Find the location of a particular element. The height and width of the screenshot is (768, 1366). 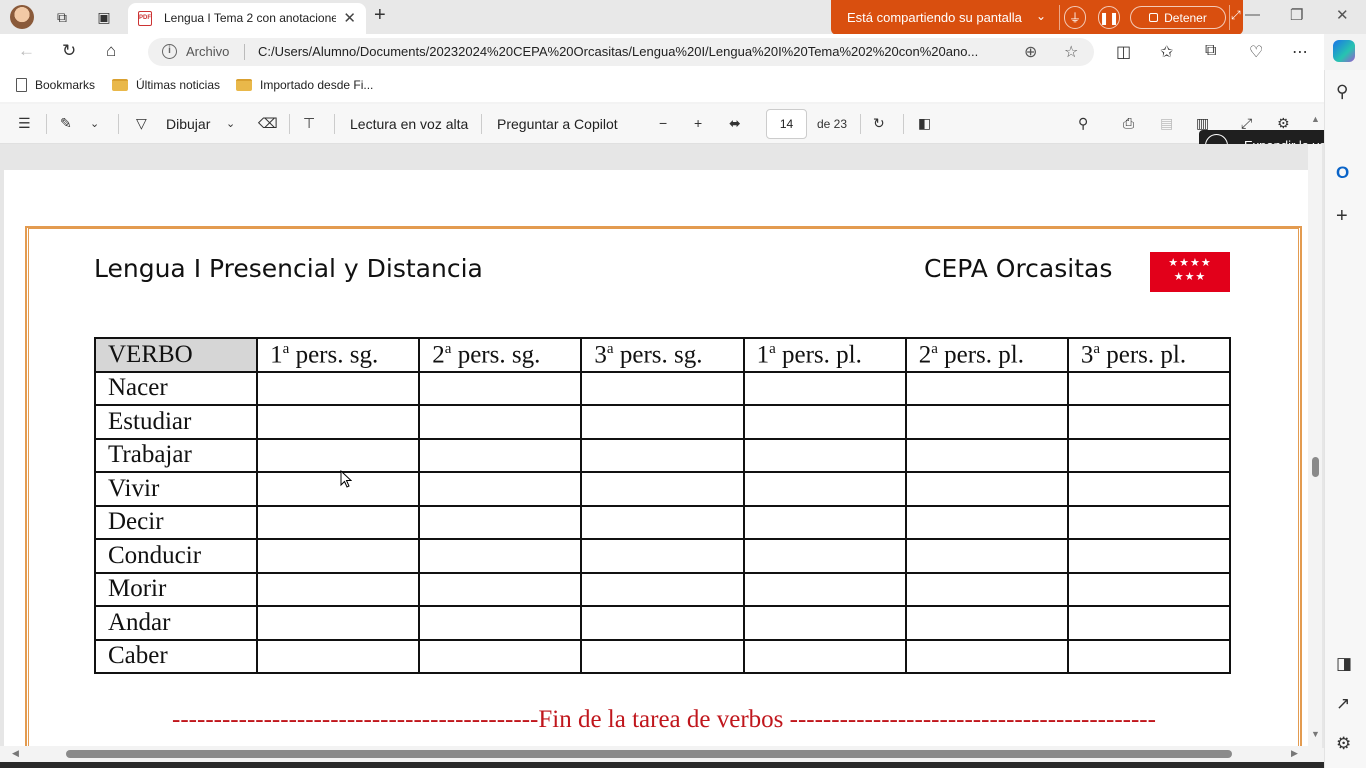

table-row: Conducir is located at coordinates (662, 556).